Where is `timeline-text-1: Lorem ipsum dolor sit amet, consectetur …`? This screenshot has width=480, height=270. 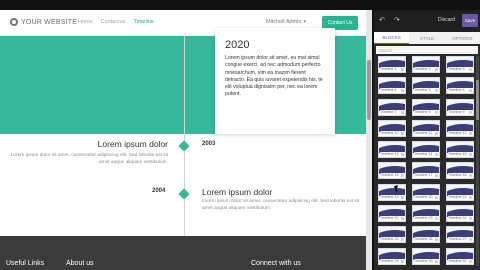
timeline-text-1: Lorem ipsum dolor sit amet, consectetur … is located at coordinates (89, 159).